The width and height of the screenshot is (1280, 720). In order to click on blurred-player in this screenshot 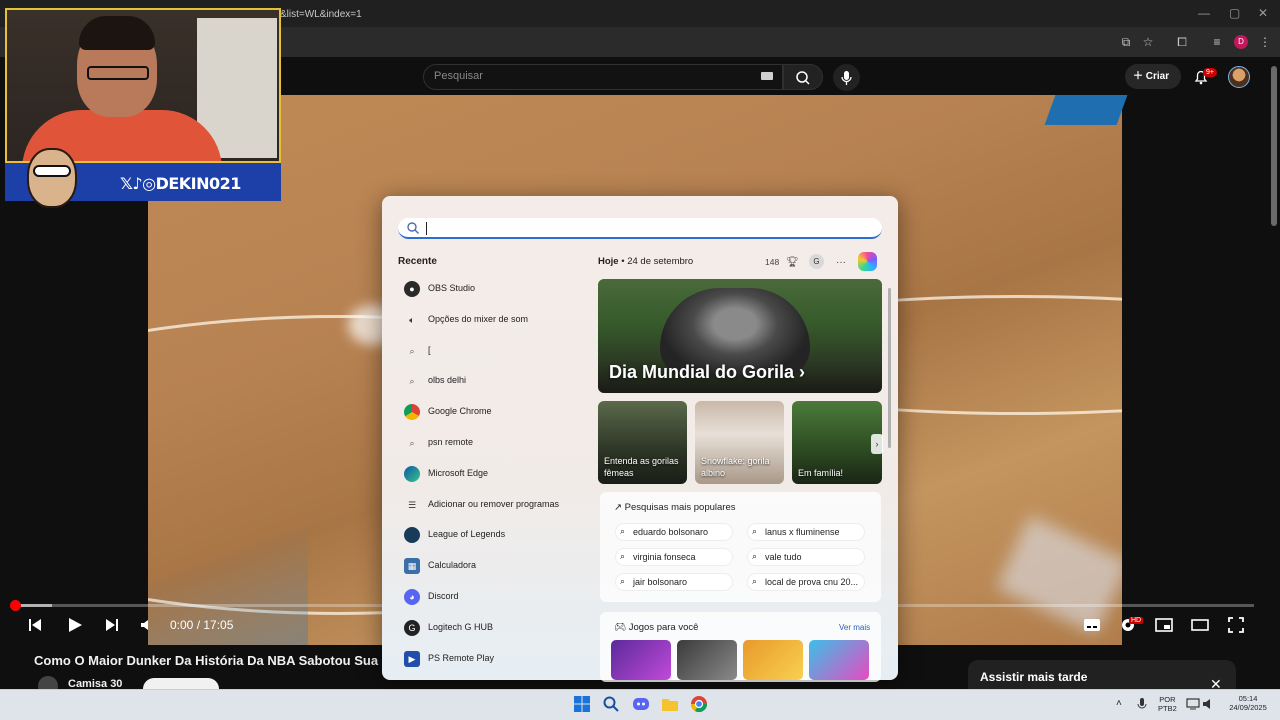, I will do `click(1059, 575)`.